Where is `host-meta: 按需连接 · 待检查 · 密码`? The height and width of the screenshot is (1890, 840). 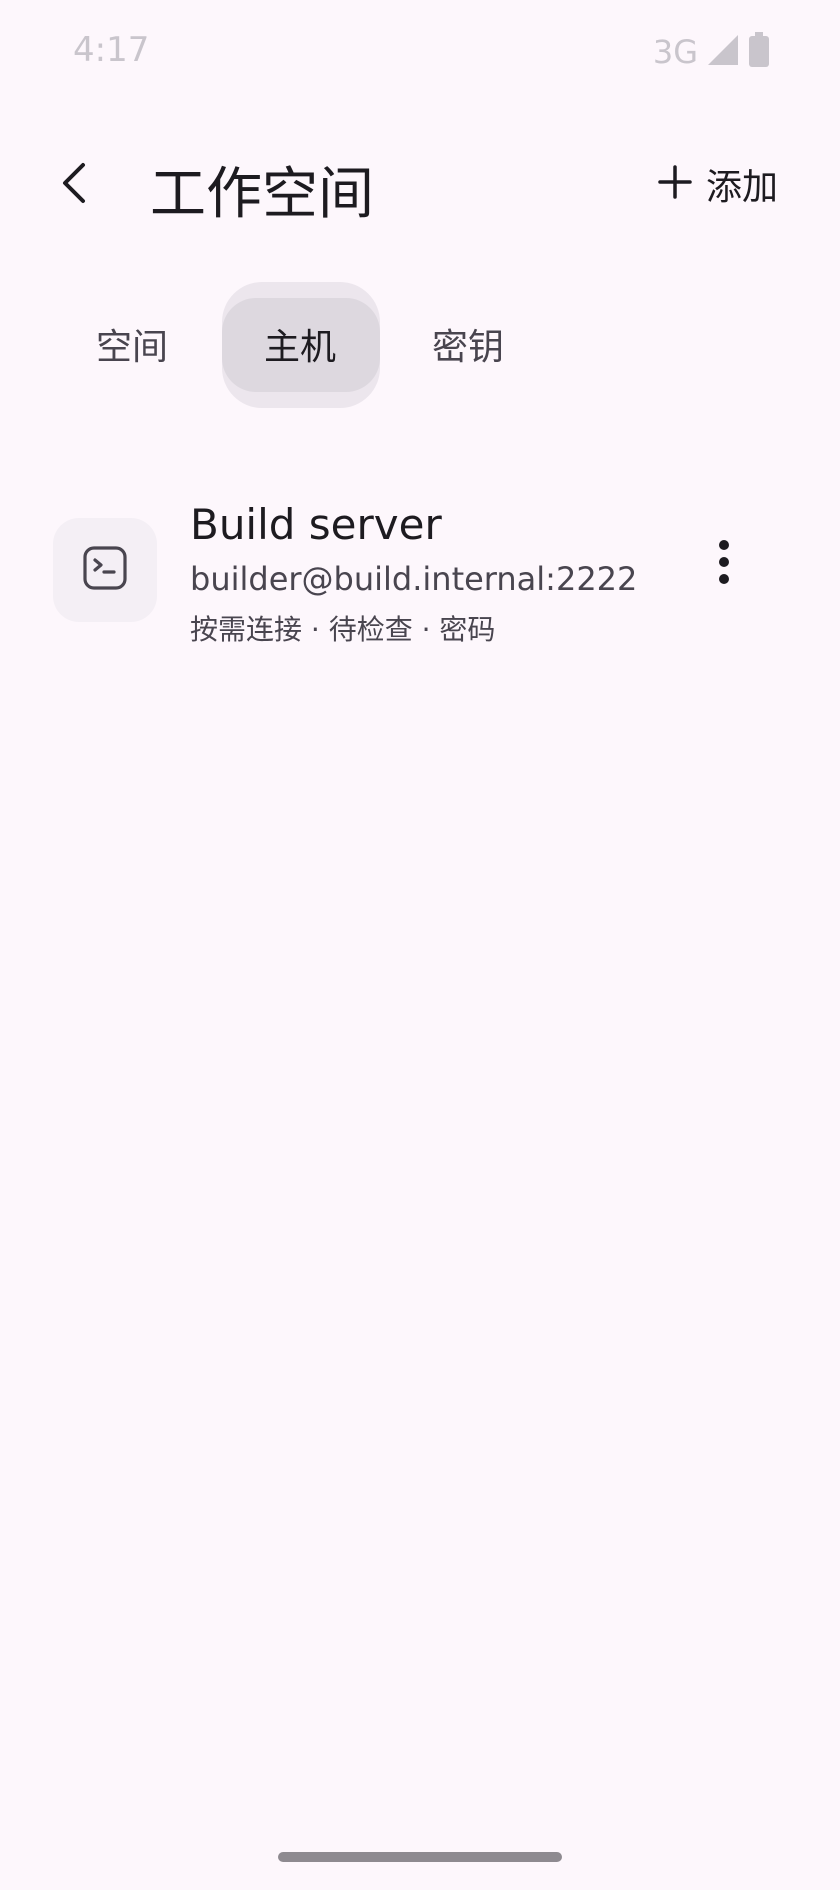
host-meta: 按需连接 · 待检查 · 密码 is located at coordinates (343, 629).